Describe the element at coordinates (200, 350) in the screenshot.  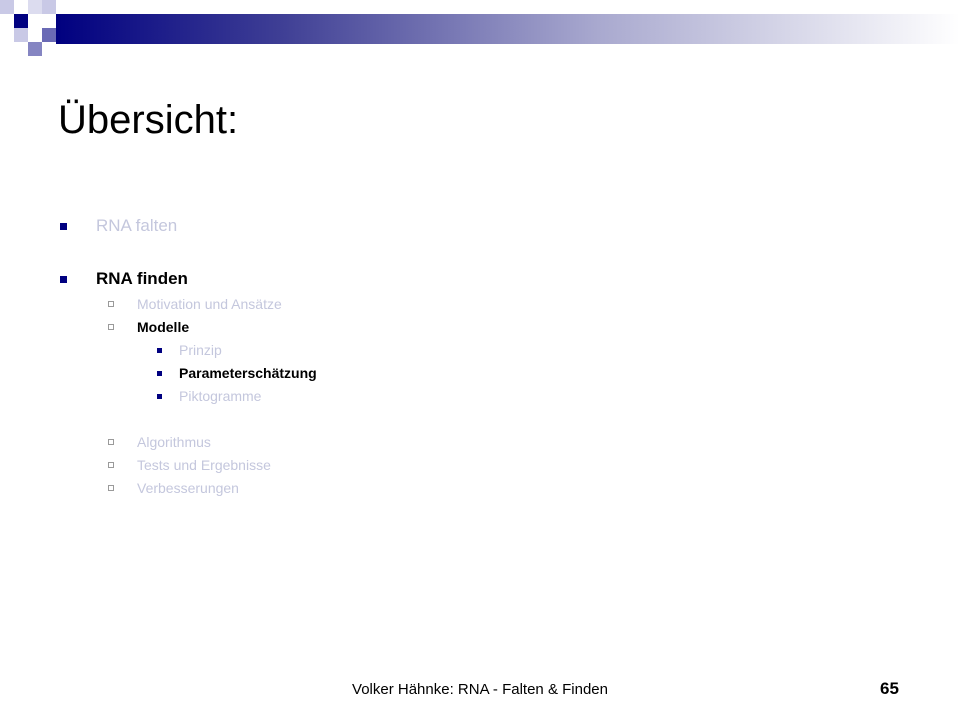
I see `outline-item-label: Prinzip` at that location.